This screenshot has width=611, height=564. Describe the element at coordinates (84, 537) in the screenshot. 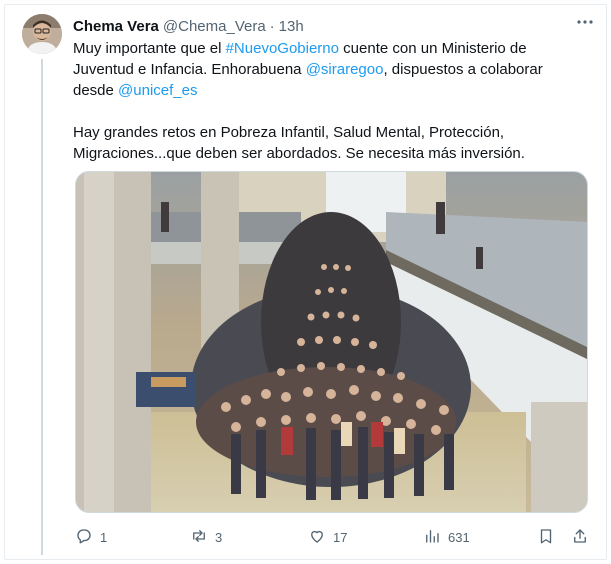

I see `reply-icon` at that location.